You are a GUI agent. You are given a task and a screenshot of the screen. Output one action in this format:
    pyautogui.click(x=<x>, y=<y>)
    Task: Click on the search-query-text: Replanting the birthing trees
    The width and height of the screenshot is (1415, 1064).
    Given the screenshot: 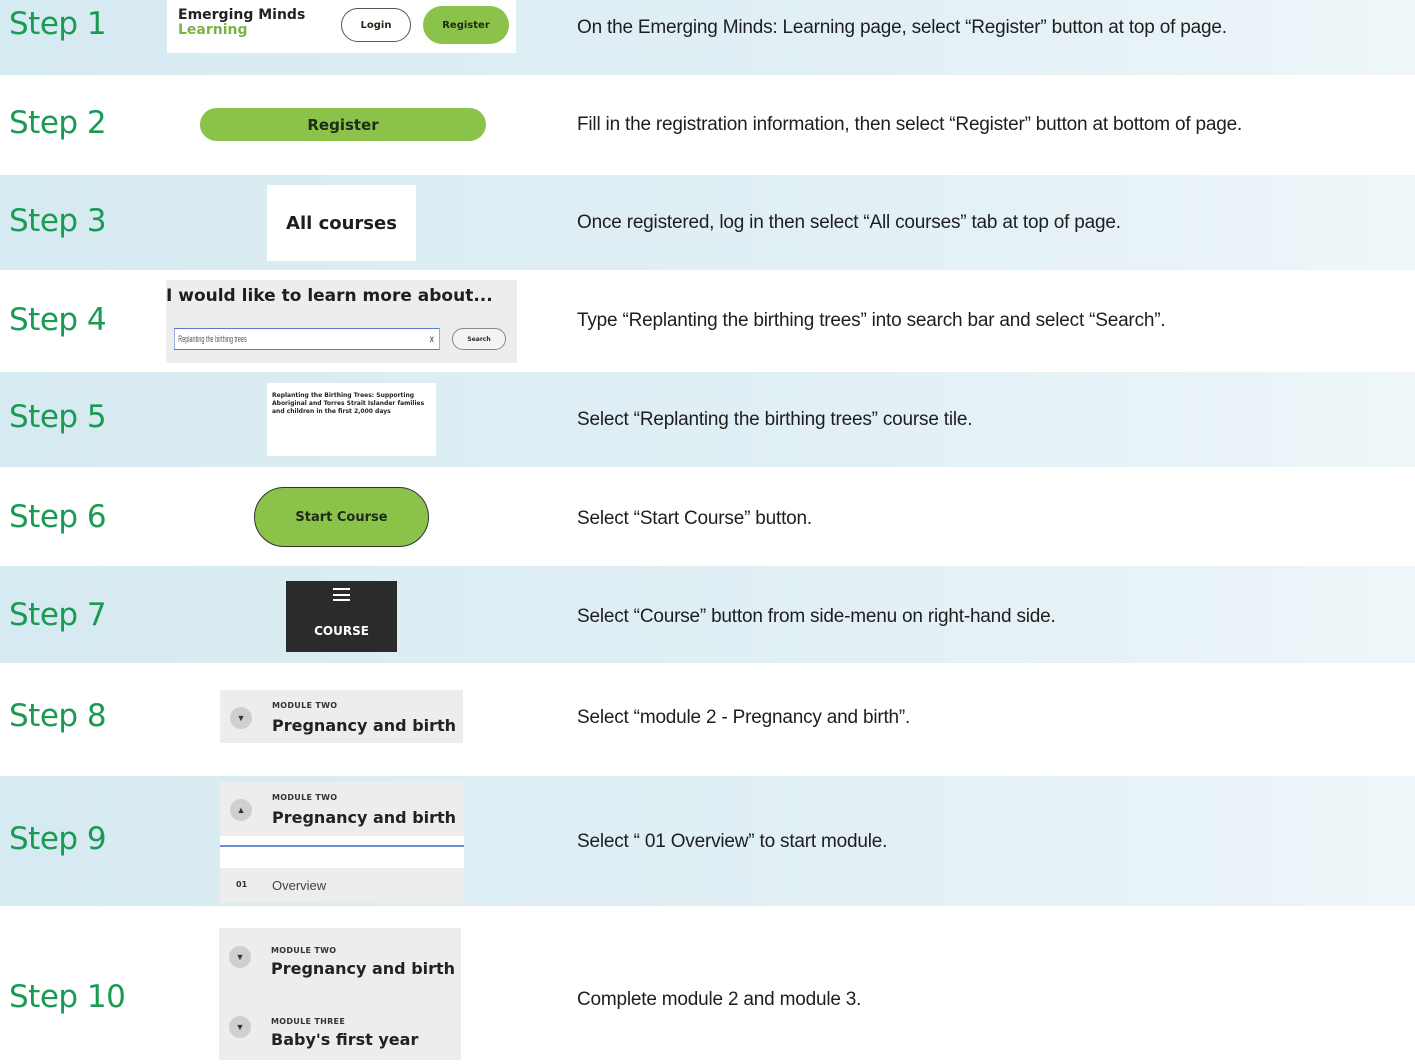 What is the action you would take?
    pyautogui.click(x=212, y=339)
    